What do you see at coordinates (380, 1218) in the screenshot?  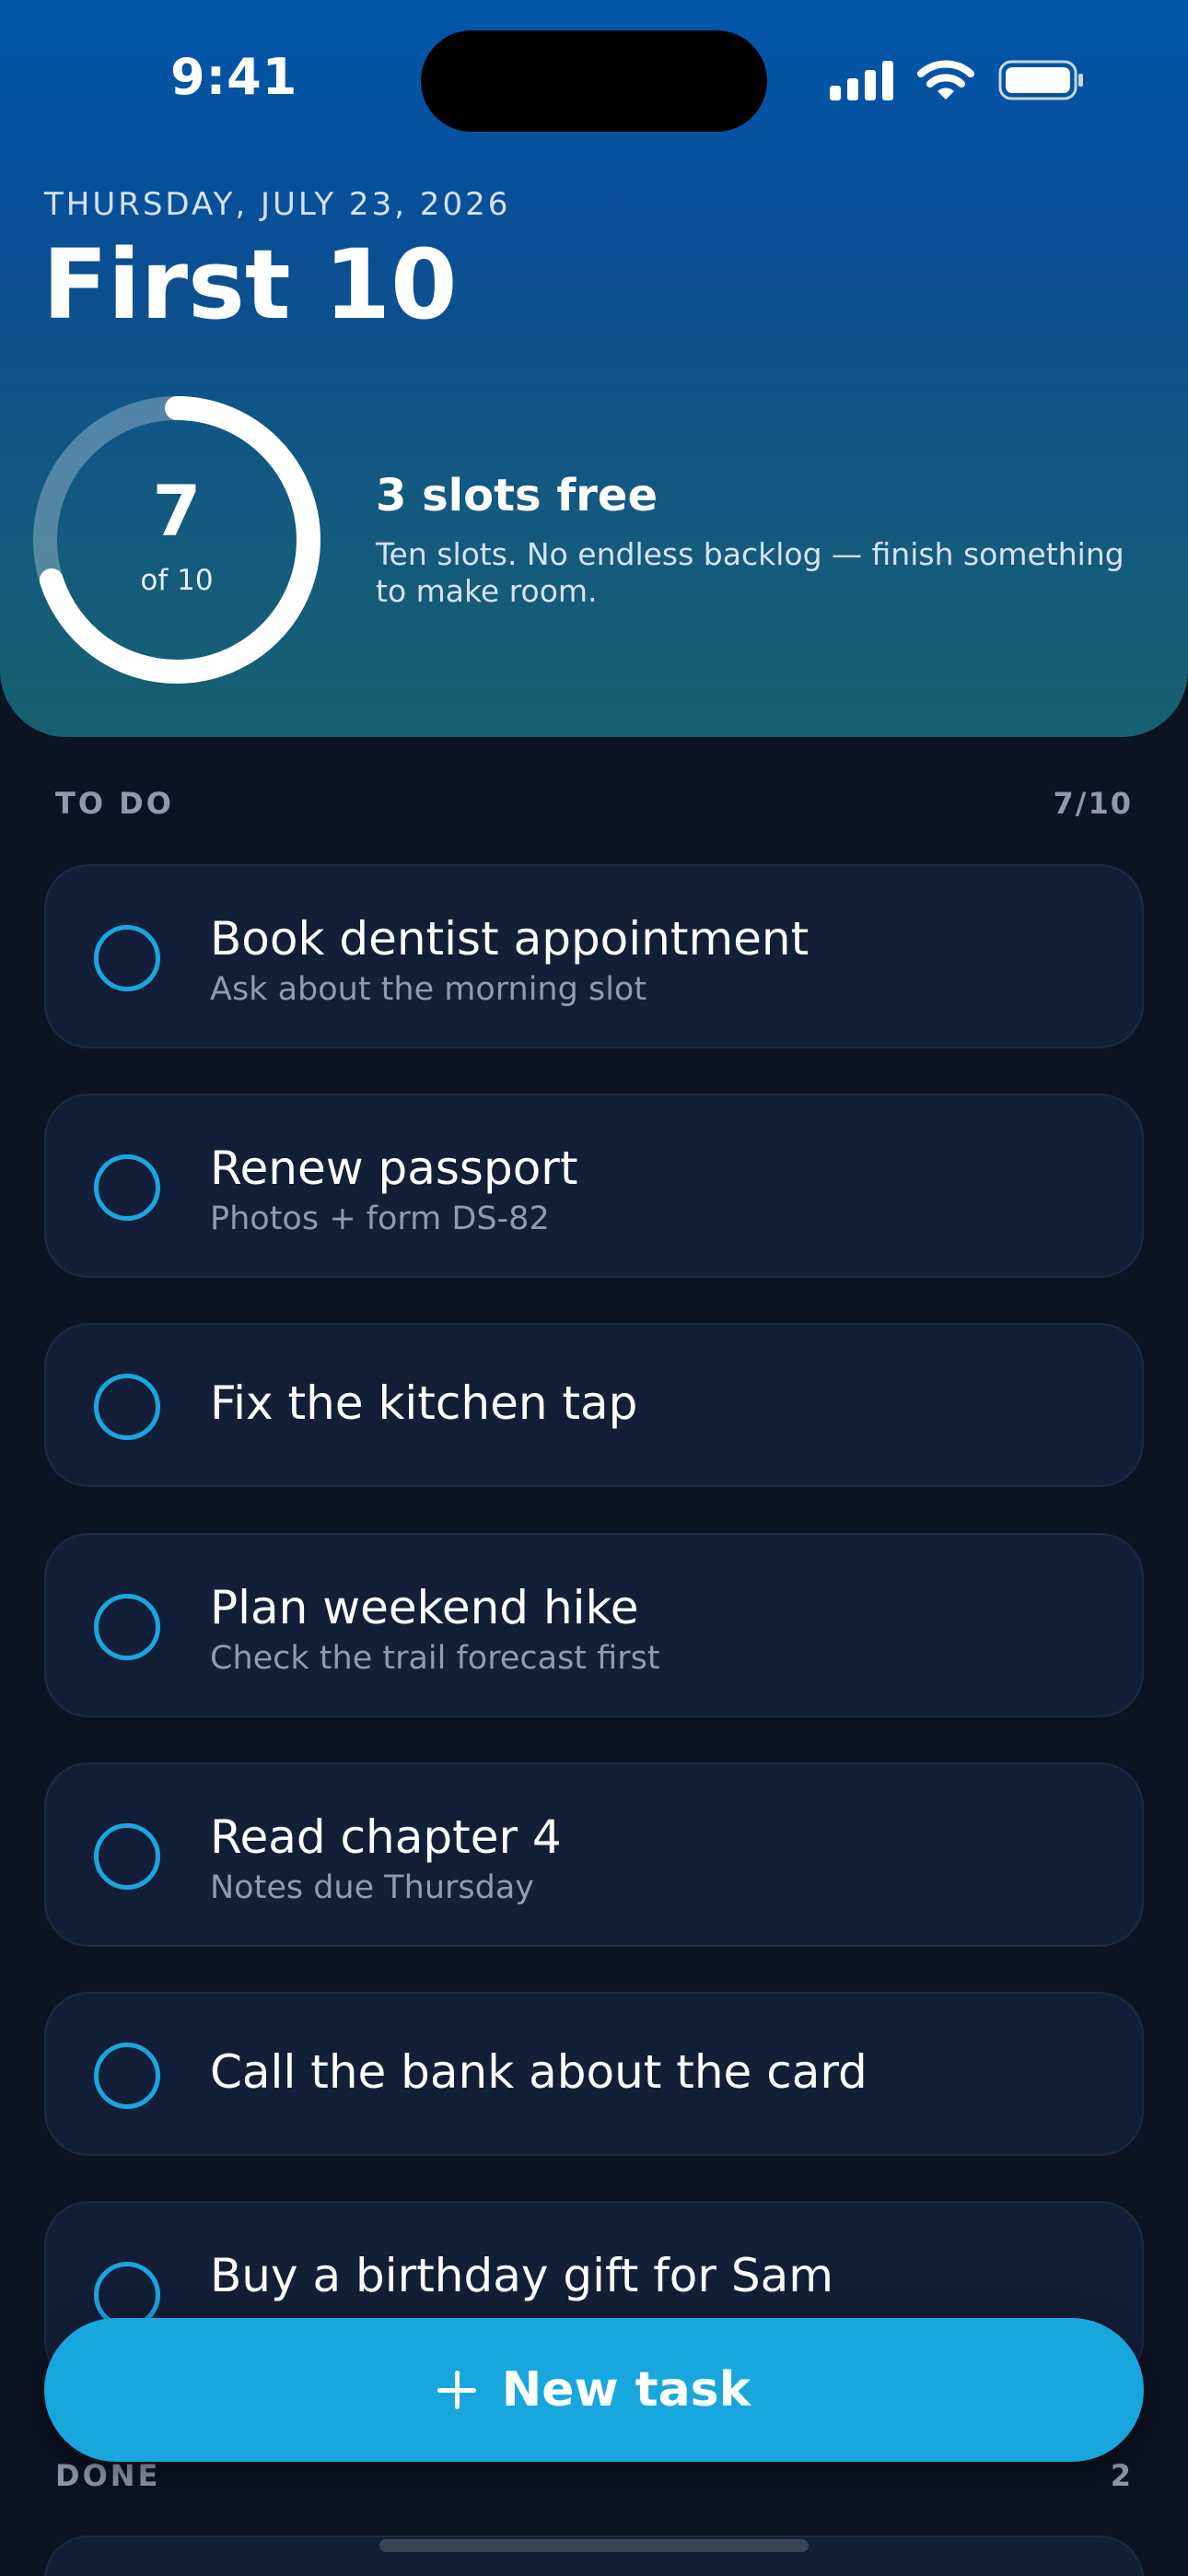 I see `task-note: Photos + form DS-82` at bounding box center [380, 1218].